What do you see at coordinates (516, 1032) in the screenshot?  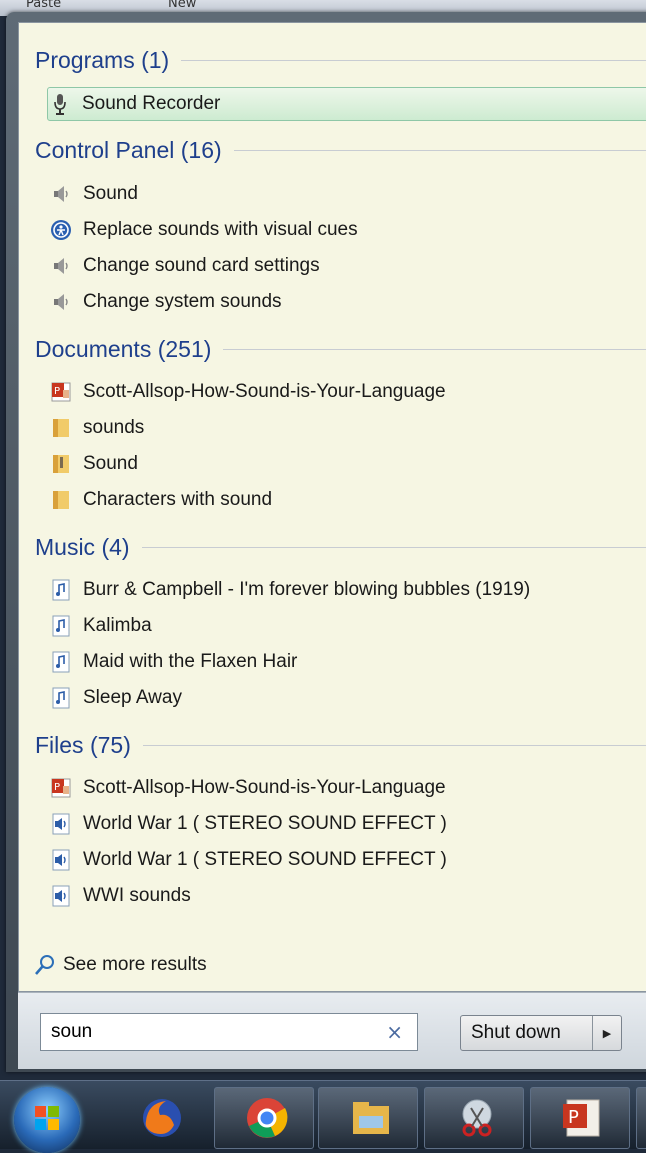 I see `shut-down-label: Shut down` at bounding box center [516, 1032].